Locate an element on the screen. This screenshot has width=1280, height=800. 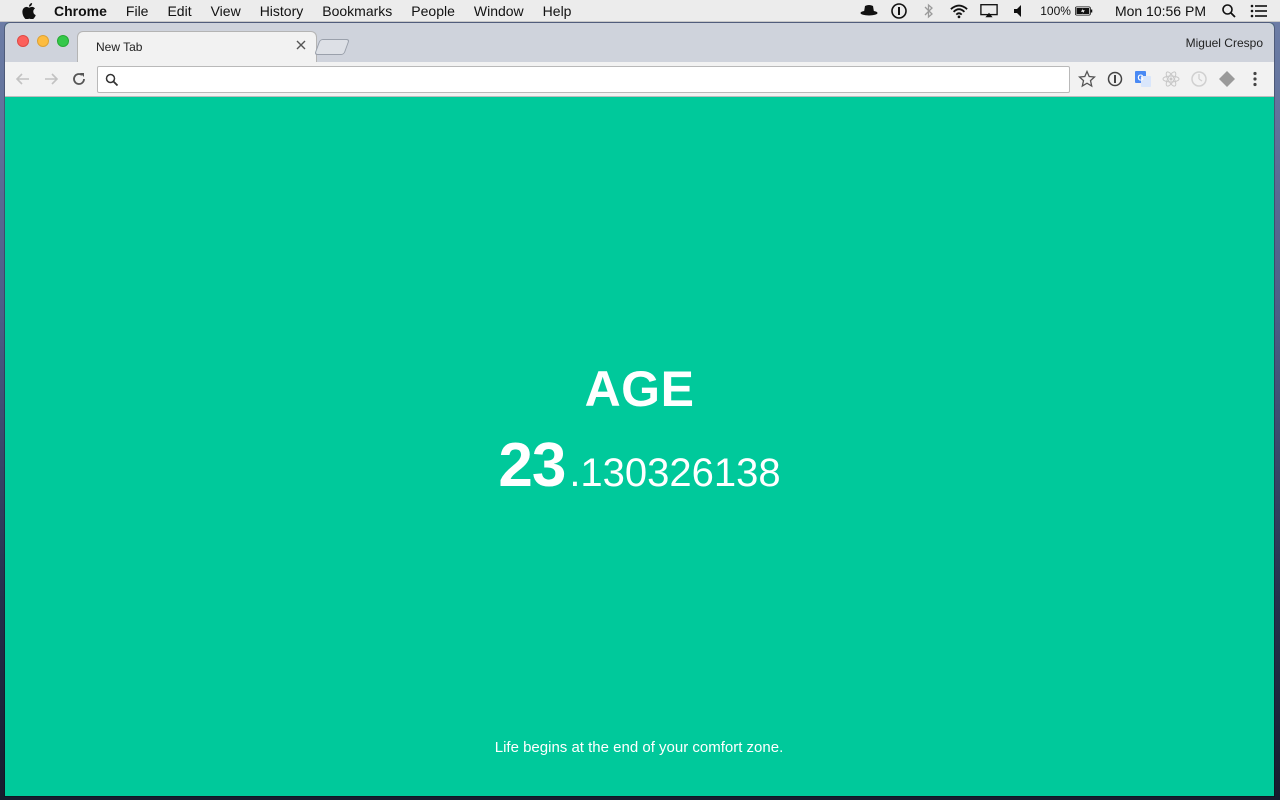
tab-close-icon is located at coordinates (301, 45).